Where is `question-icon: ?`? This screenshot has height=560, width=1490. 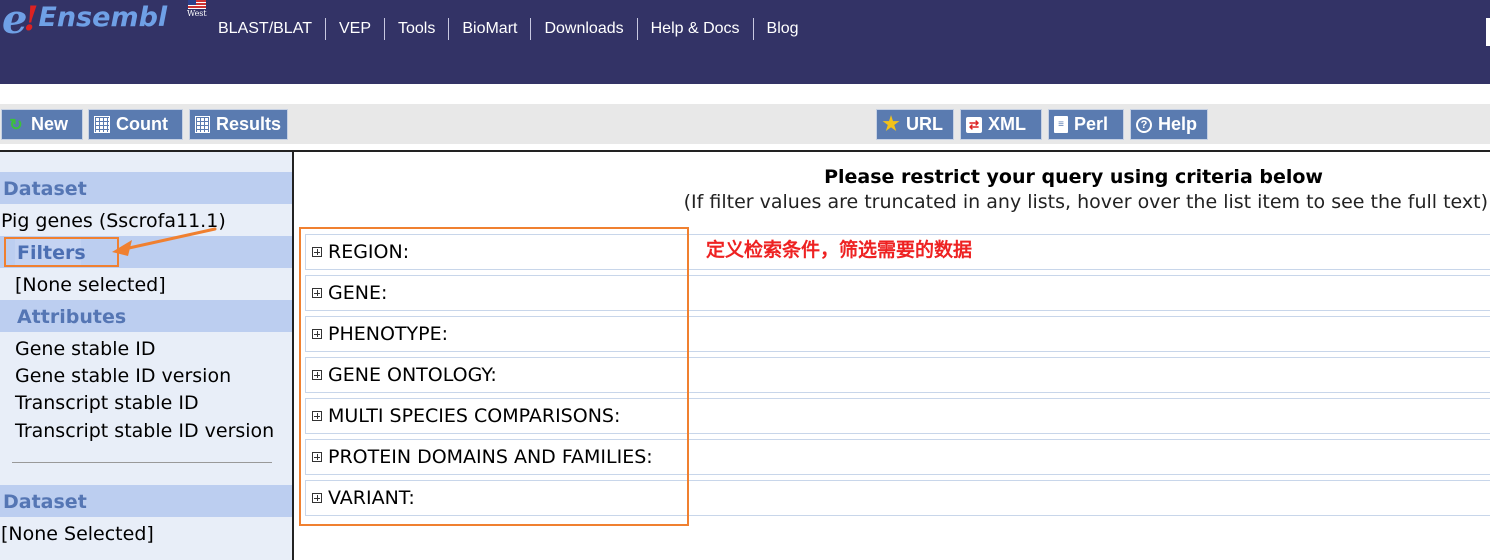 question-icon: ? is located at coordinates (1144, 124).